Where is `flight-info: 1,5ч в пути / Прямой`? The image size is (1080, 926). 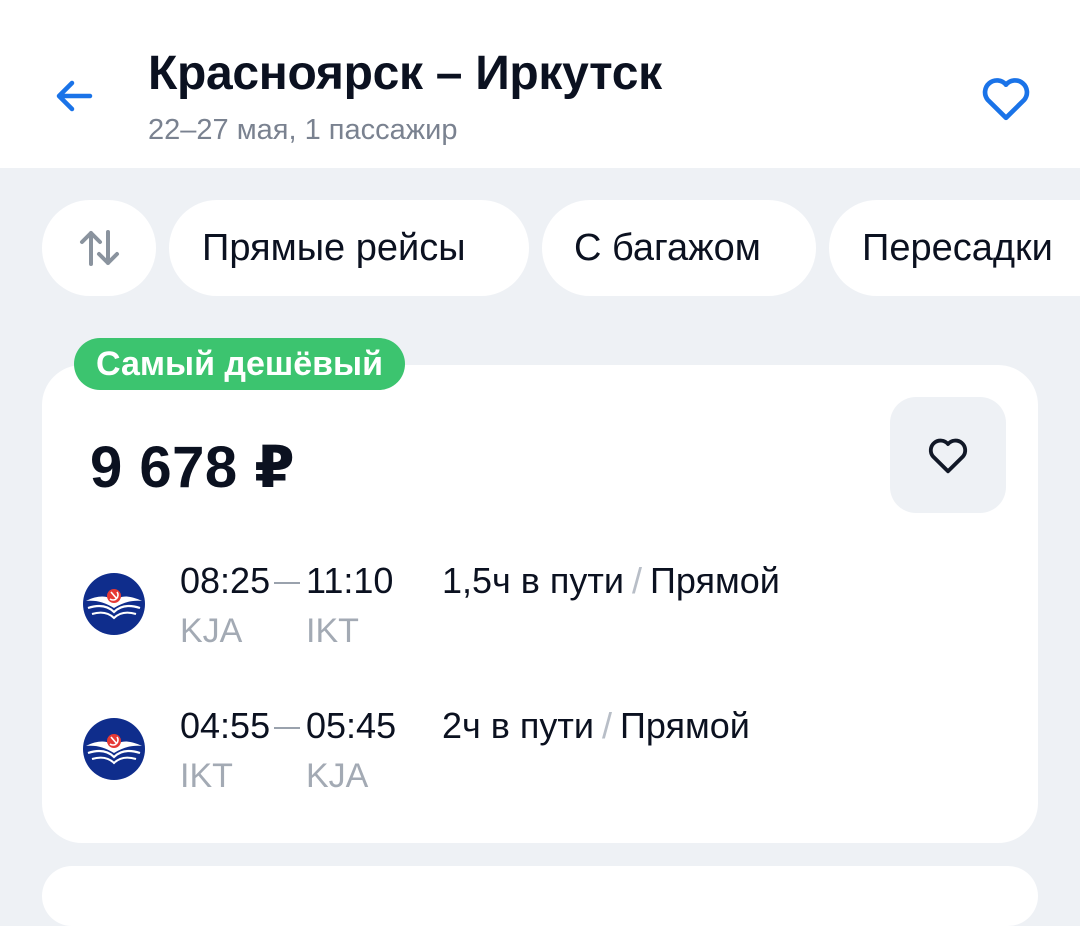
flight-info: 1,5ч в пути / Прямой is located at coordinates (611, 581).